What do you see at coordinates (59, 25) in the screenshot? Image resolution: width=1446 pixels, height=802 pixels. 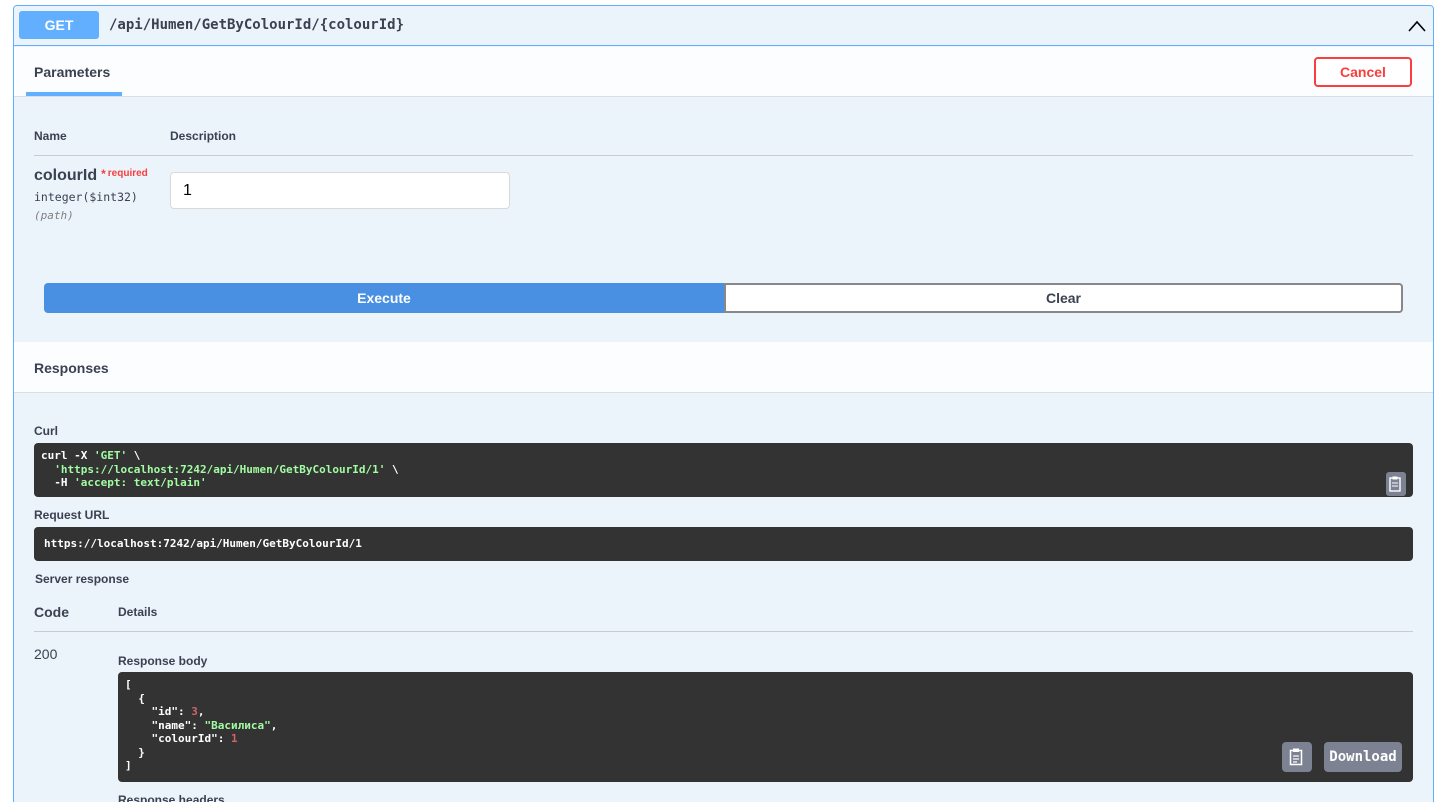 I see `http-method-badge: GET` at bounding box center [59, 25].